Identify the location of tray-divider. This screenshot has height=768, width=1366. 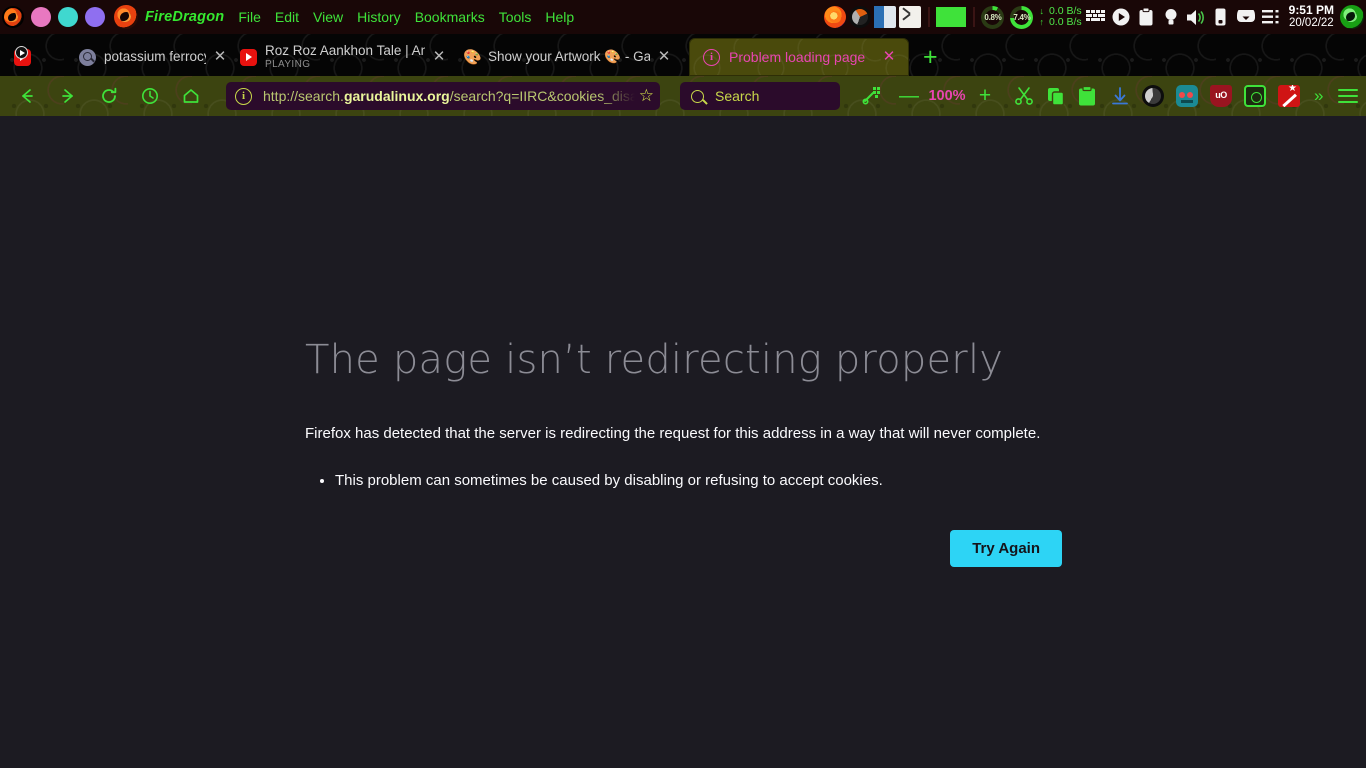
(929, 17).